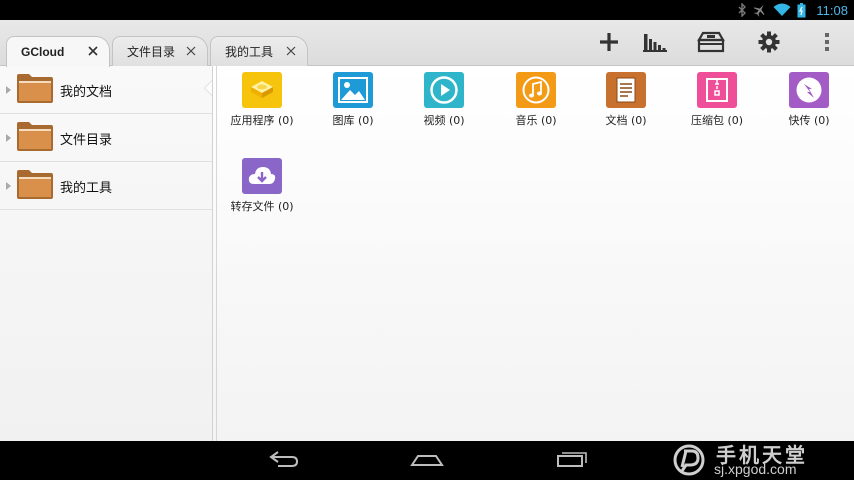 This screenshot has width=854, height=480. I want to click on airplane-icon, so click(760, 10).